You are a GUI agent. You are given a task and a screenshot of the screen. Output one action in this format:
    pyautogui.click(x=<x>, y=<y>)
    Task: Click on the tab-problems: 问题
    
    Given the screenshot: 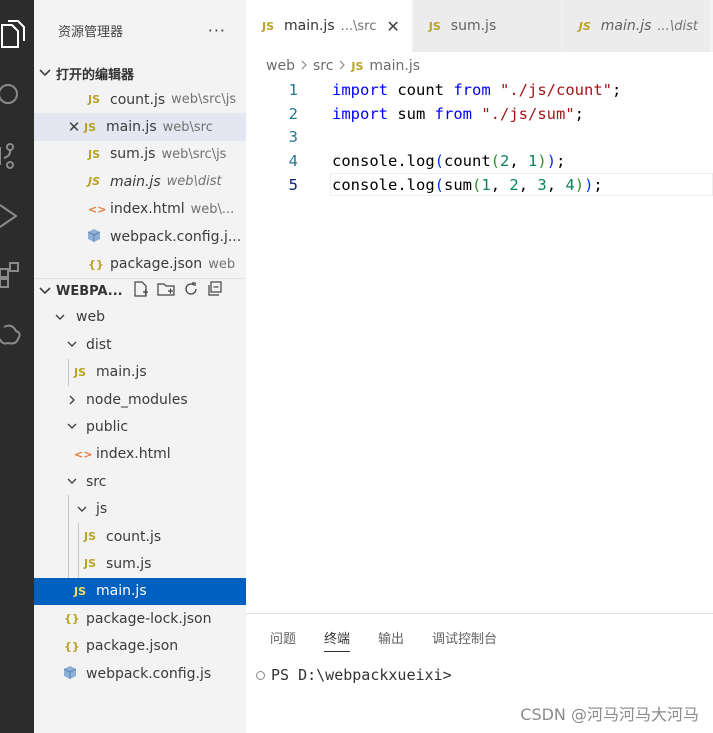 What is the action you would take?
    pyautogui.click(x=283, y=637)
    